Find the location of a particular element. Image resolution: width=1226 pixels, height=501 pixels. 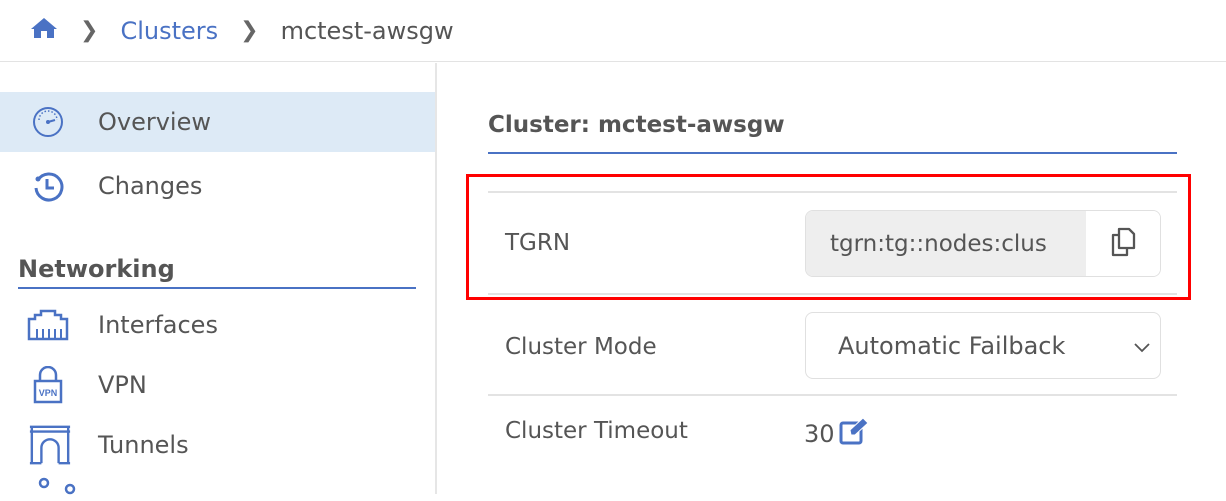

breadcrumb-current: mctest-awsgw is located at coordinates (367, 30).